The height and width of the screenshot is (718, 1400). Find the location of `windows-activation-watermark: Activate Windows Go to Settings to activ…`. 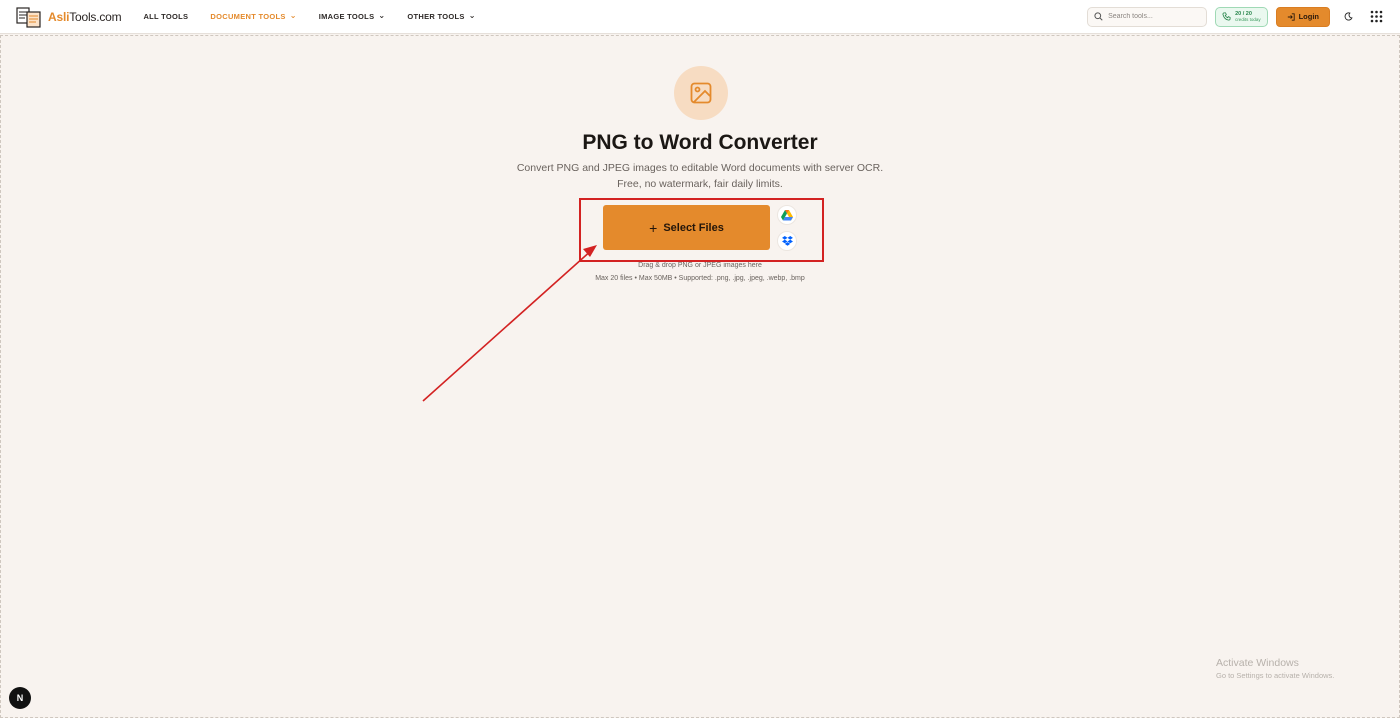

windows-activation-watermark: Activate Windows Go to Settings to activ… is located at coordinates (1275, 668).